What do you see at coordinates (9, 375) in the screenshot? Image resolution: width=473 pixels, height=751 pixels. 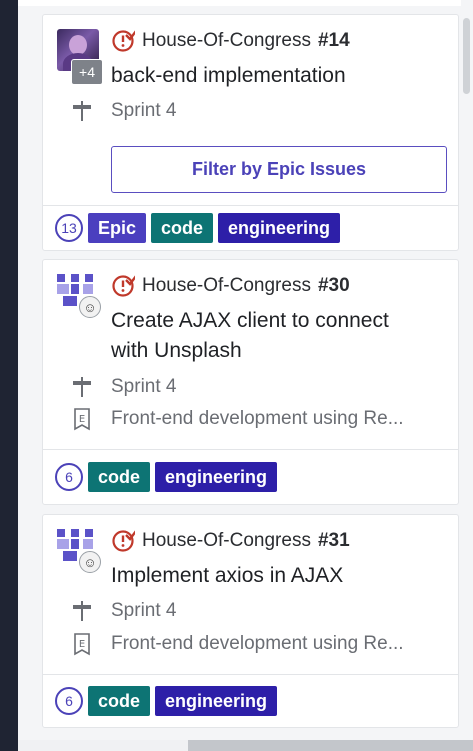 I see `app-sidebar-edge` at bounding box center [9, 375].